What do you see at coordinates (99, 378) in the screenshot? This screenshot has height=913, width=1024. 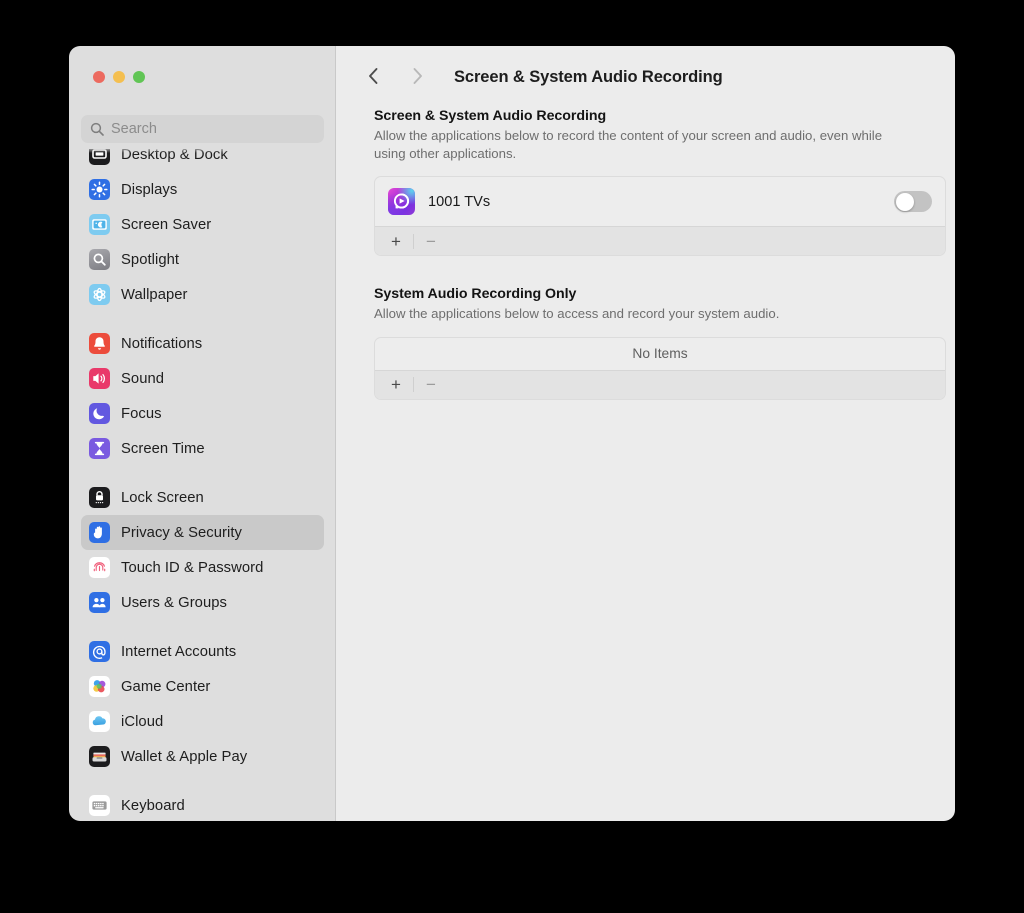 I see `sound-icon` at bounding box center [99, 378].